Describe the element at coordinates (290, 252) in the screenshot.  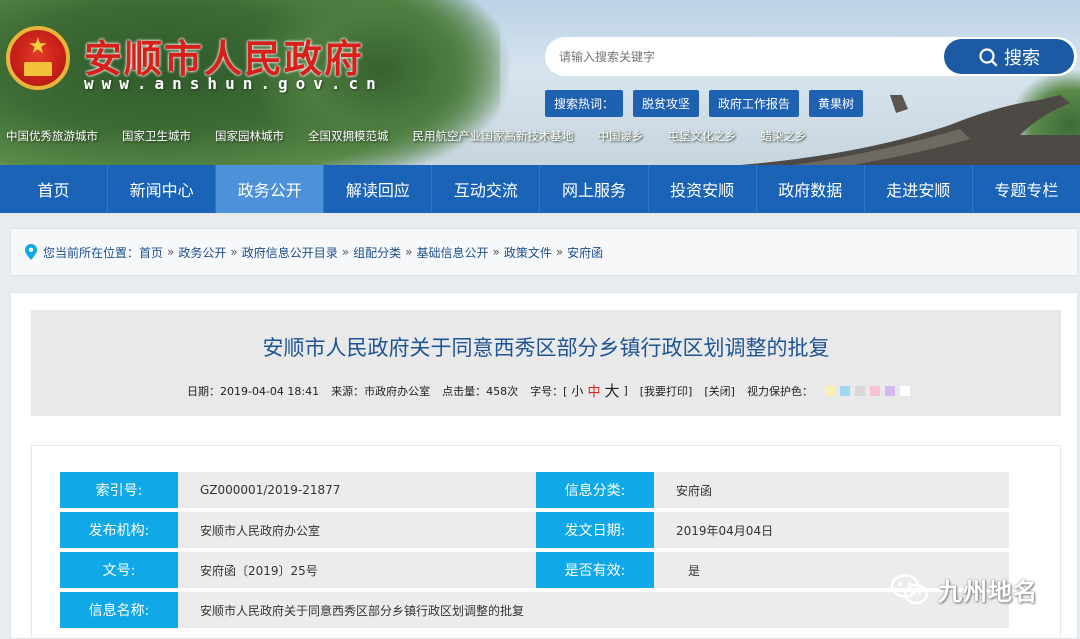
I see `breadcrumb-link: 政府信息公开目录` at that location.